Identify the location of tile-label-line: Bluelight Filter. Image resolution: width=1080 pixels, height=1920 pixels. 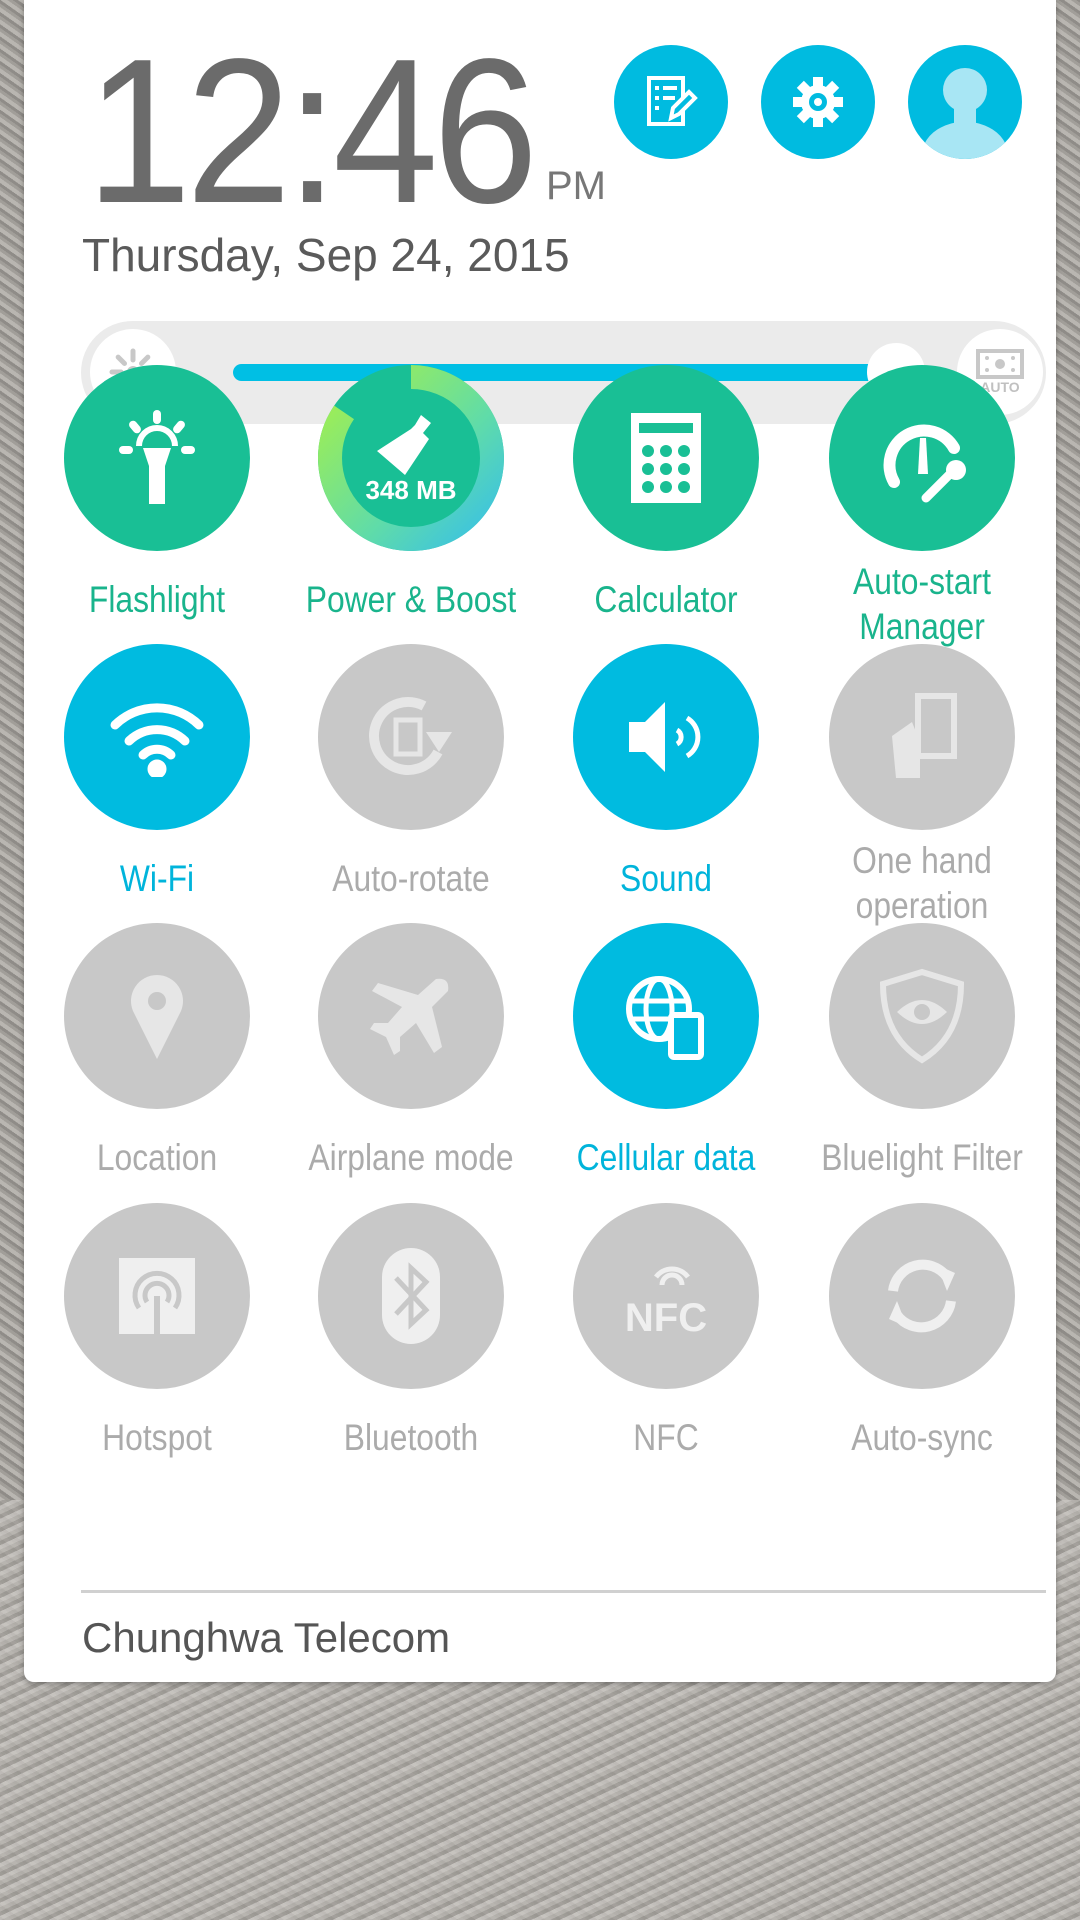
(922, 1157).